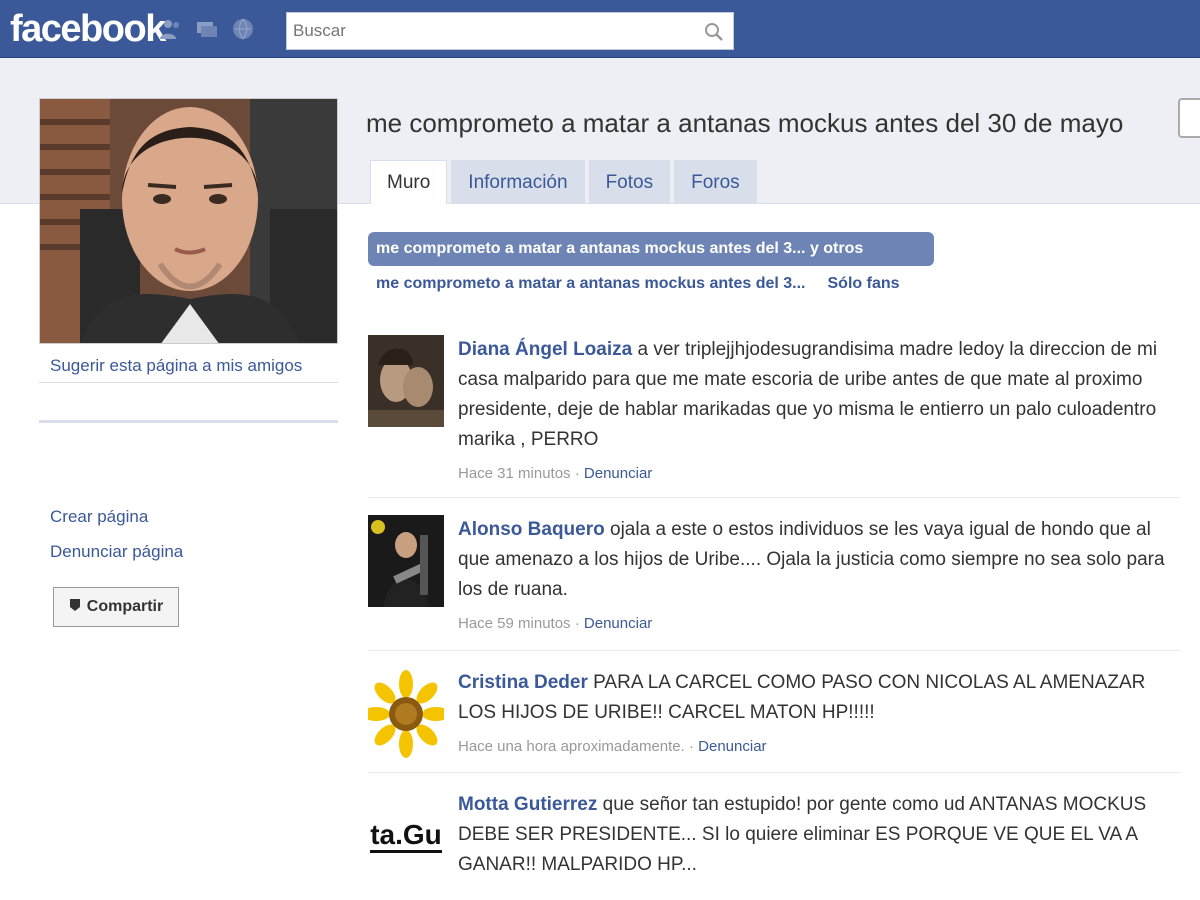  What do you see at coordinates (116, 552) in the screenshot?
I see `report-page-link: Denunciar página` at bounding box center [116, 552].